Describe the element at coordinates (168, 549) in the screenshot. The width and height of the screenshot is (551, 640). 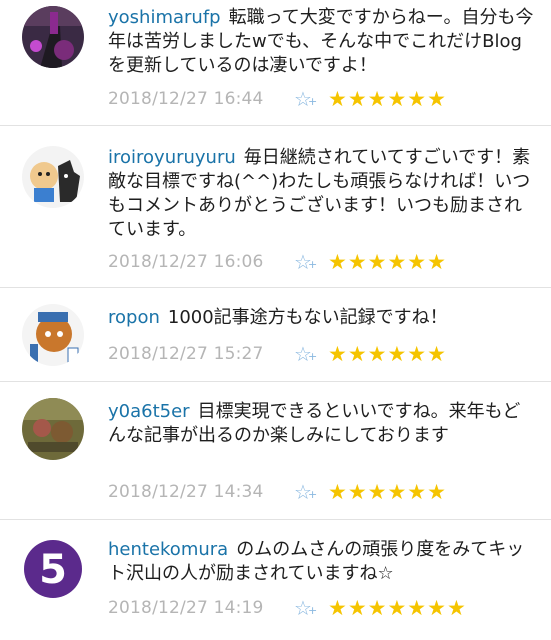
I see `comment-username: hentekomura` at that location.